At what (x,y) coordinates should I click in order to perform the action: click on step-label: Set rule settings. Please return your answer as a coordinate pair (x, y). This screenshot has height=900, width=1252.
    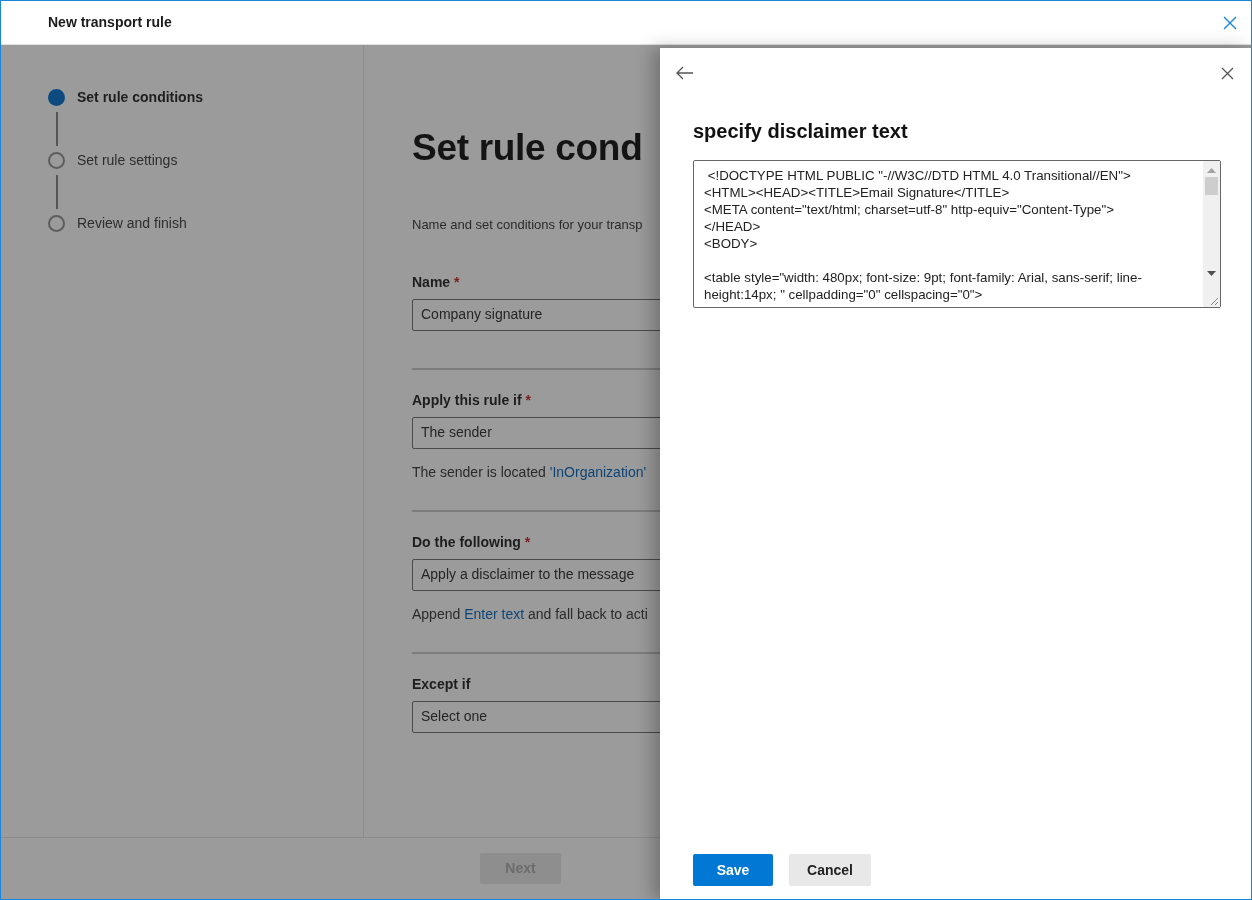
    Looking at the image, I should click on (127, 160).